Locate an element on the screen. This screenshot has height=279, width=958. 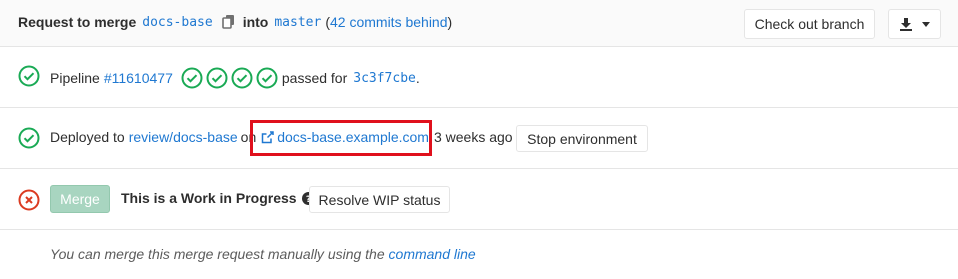
pipeline-label: Pipeline is located at coordinates (75, 78).